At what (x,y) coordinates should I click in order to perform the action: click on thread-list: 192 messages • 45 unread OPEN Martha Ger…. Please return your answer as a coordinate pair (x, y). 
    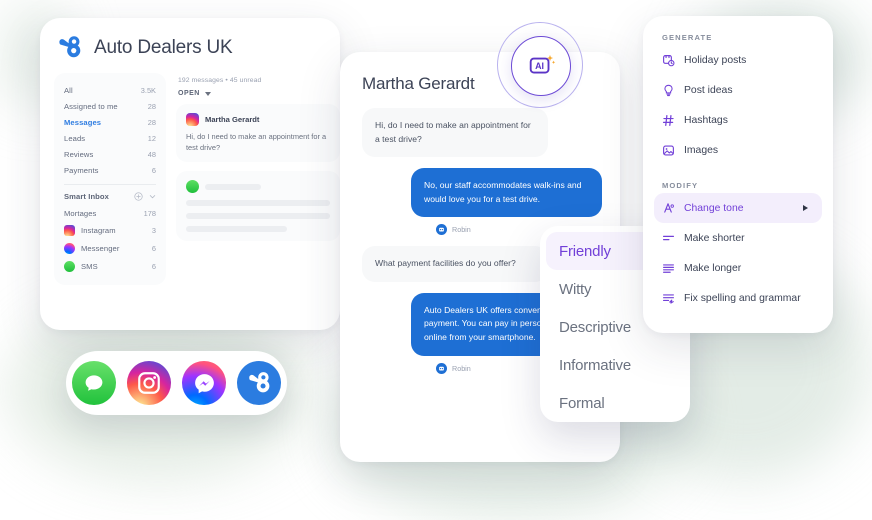
    Looking at the image, I should click on (258, 179).